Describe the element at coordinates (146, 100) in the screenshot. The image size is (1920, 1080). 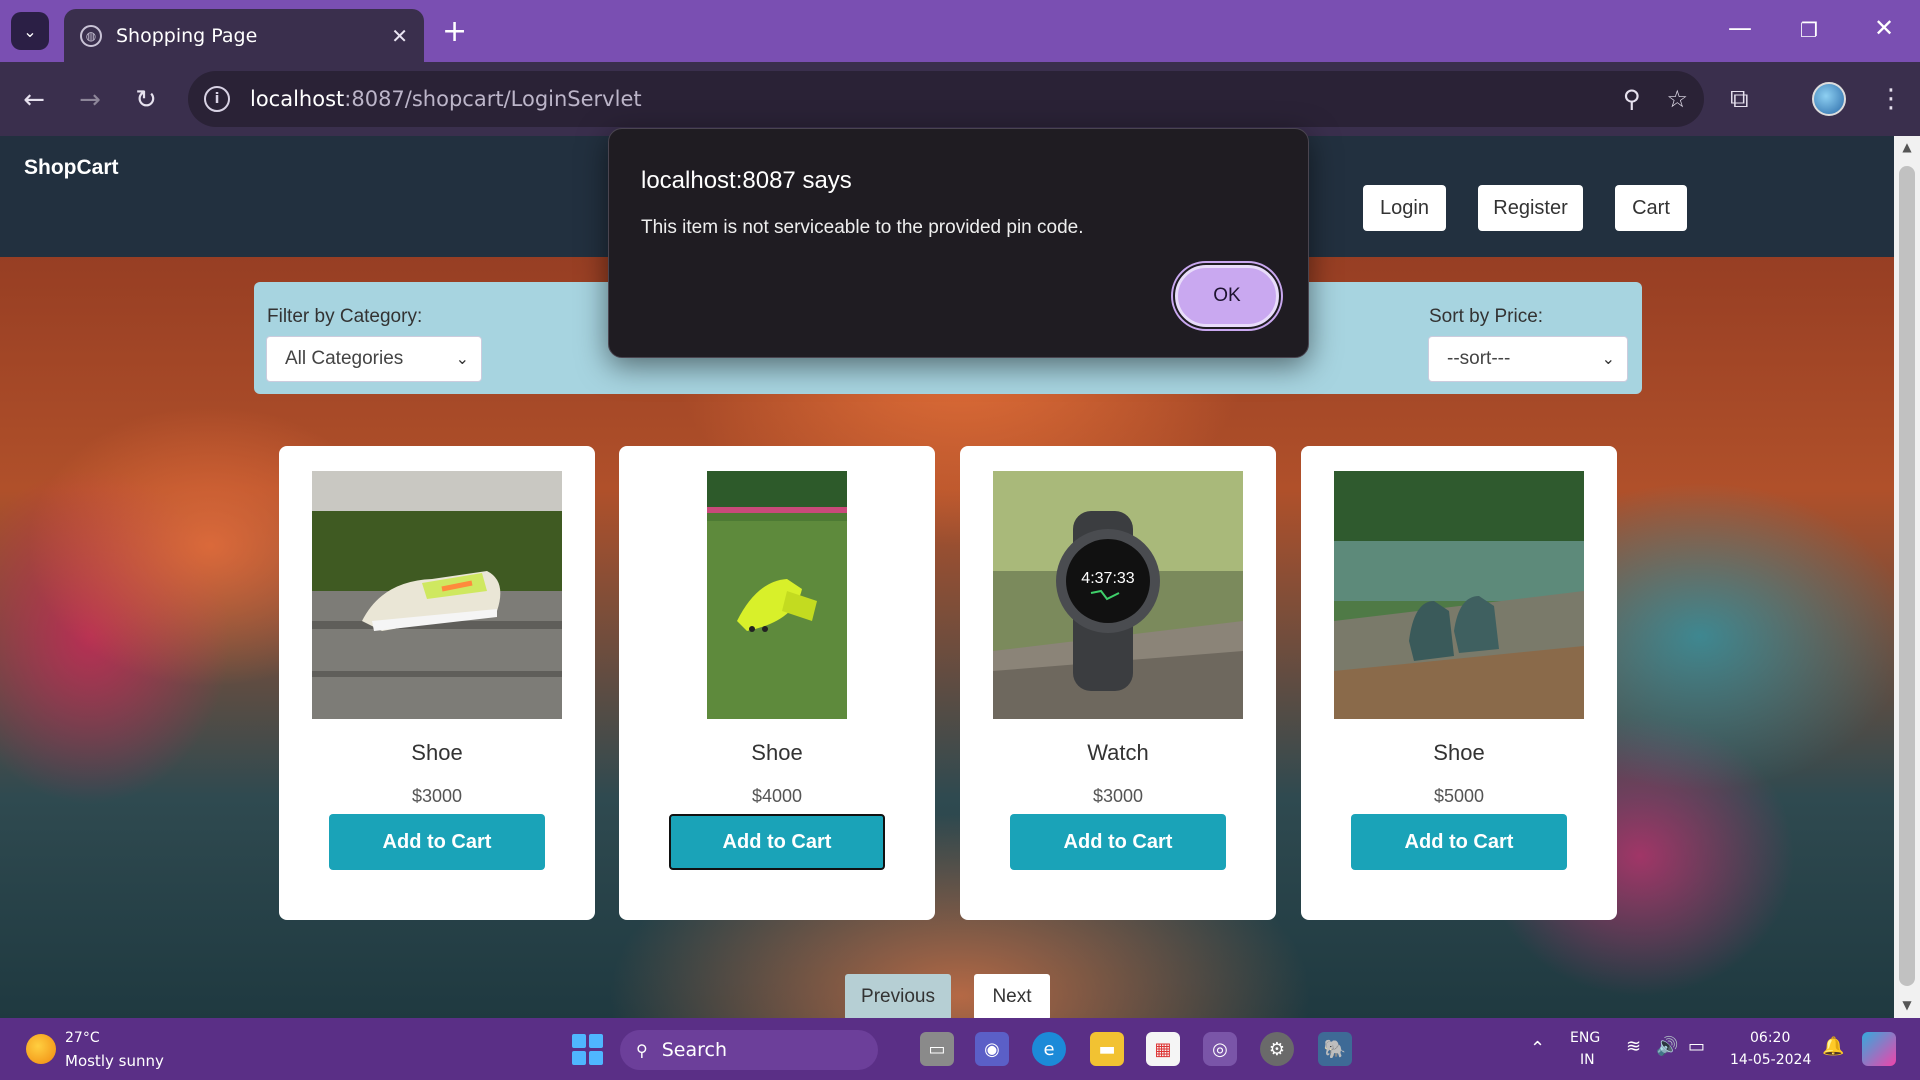
I see `reload-icon: ↻` at that location.